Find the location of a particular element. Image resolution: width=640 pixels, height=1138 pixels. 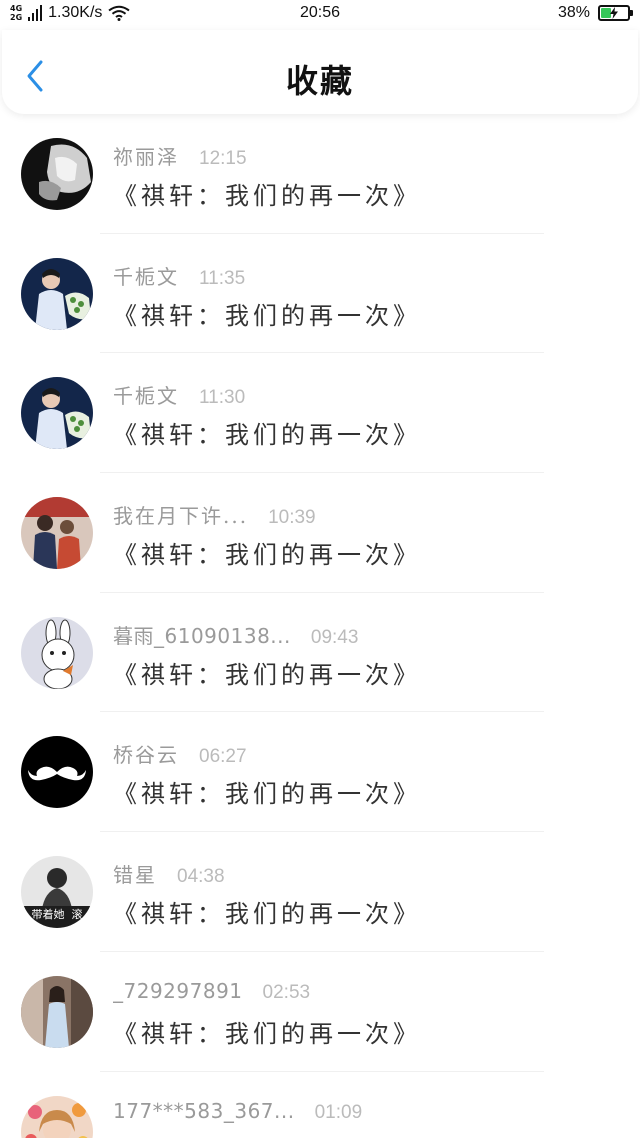

timestamp: 02:53 is located at coordinates (286, 992).